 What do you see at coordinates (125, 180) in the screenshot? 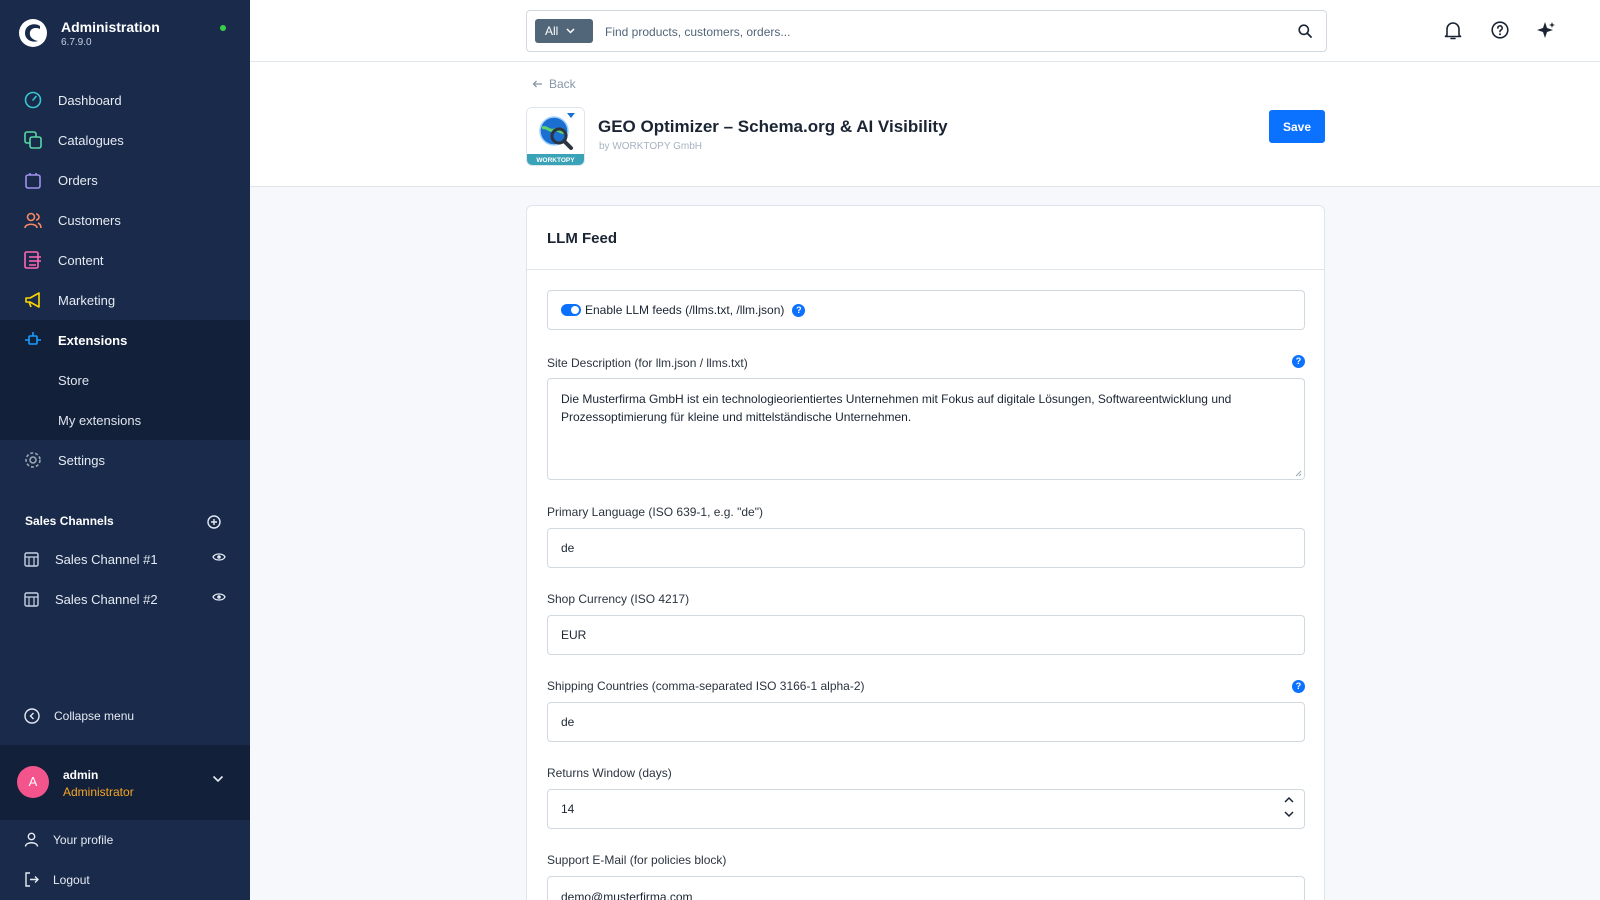
I see `nav-orders: Orders` at bounding box center [125, 180].